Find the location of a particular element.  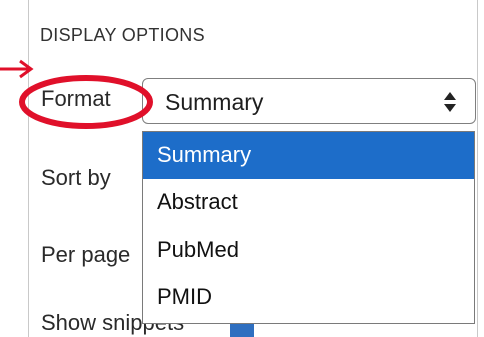

format-option-pubmed: PubMed is located at coordinates (308, 250).